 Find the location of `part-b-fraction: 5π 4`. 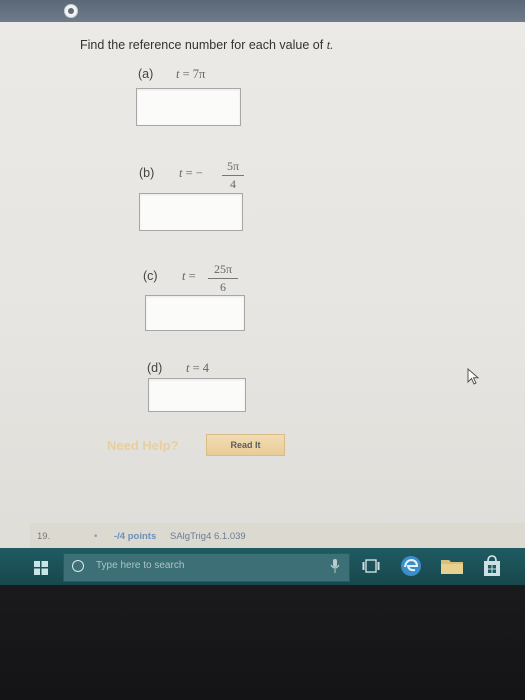

part-b-fraction: 5π 4 is located at coordinates (233, 175).